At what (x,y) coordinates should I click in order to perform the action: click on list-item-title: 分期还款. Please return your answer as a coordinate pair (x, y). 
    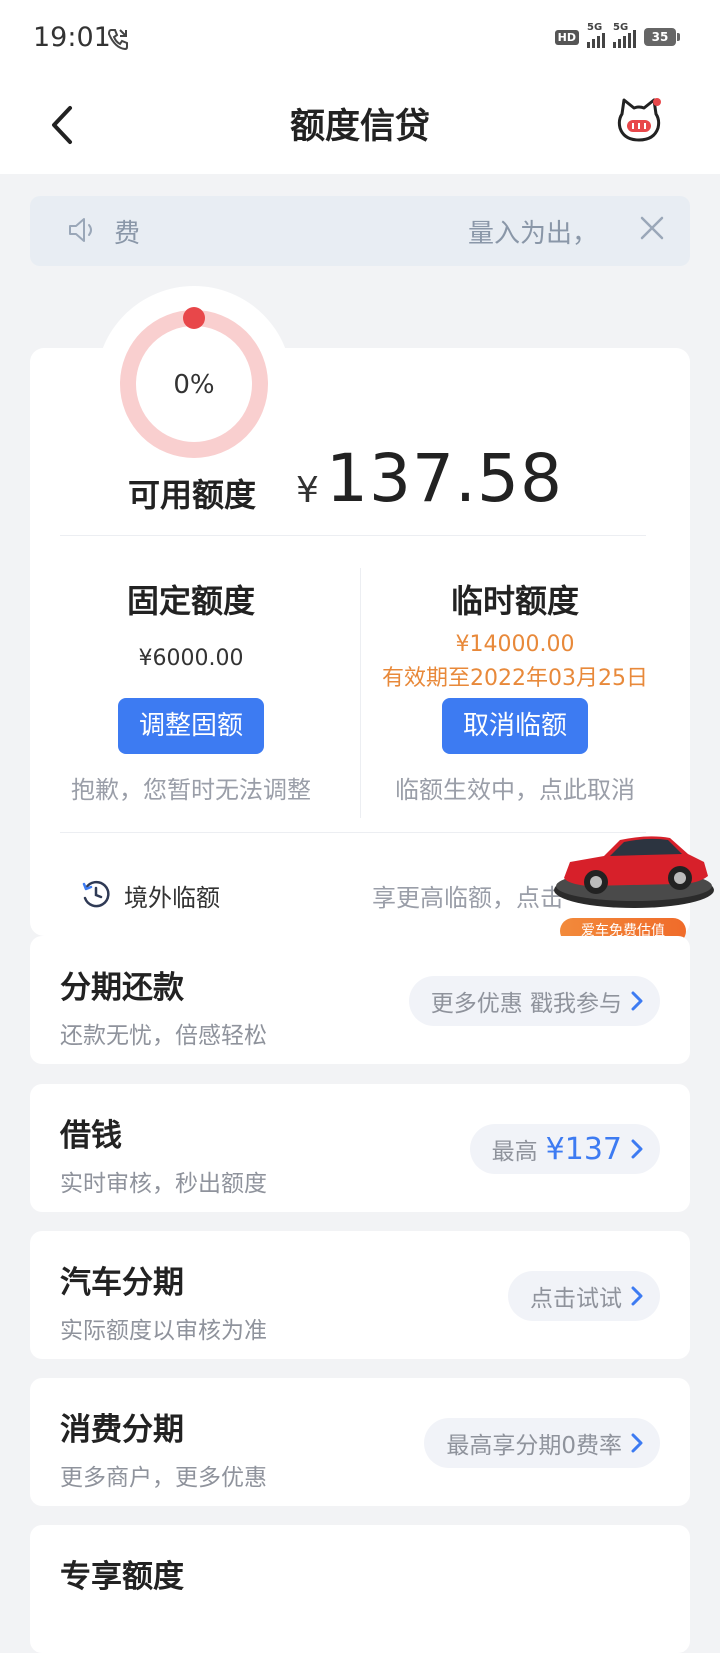
    Looking at the image, I should click on (122, 988).